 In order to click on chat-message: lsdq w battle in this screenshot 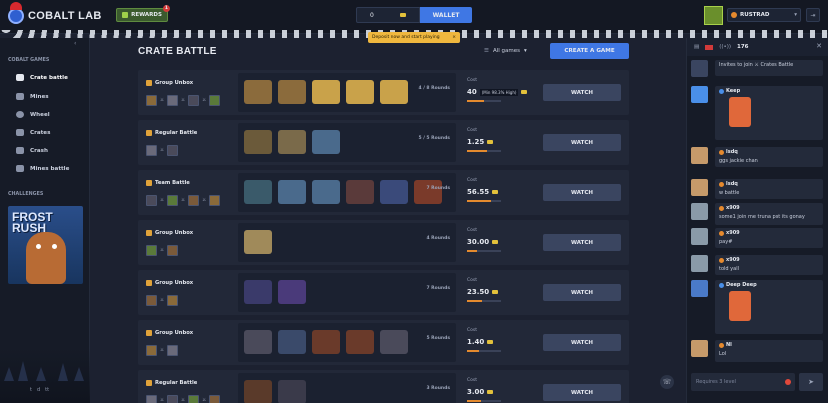, I will do `click(769, 189)`.